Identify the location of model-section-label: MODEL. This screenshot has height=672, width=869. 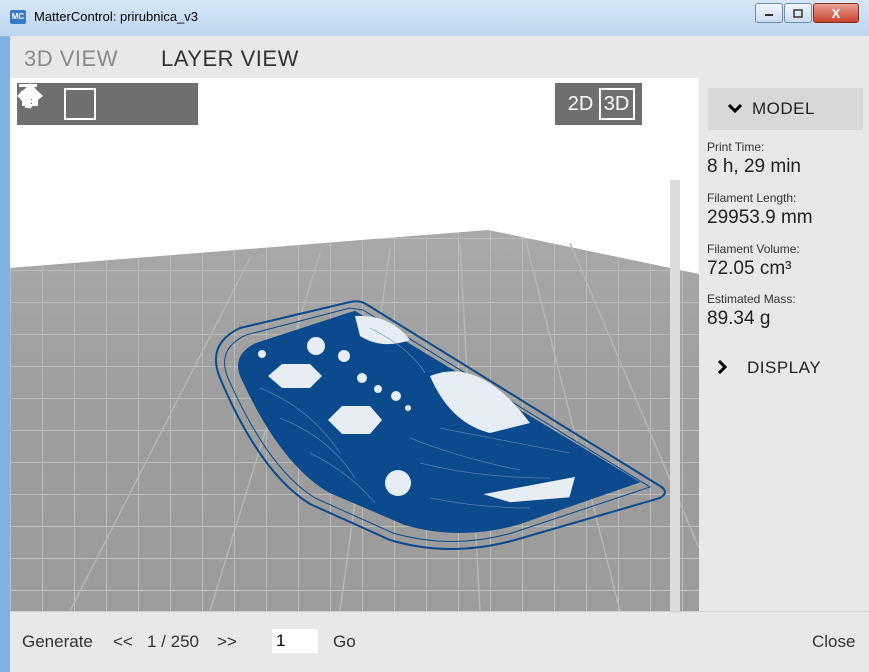
(783, 108).